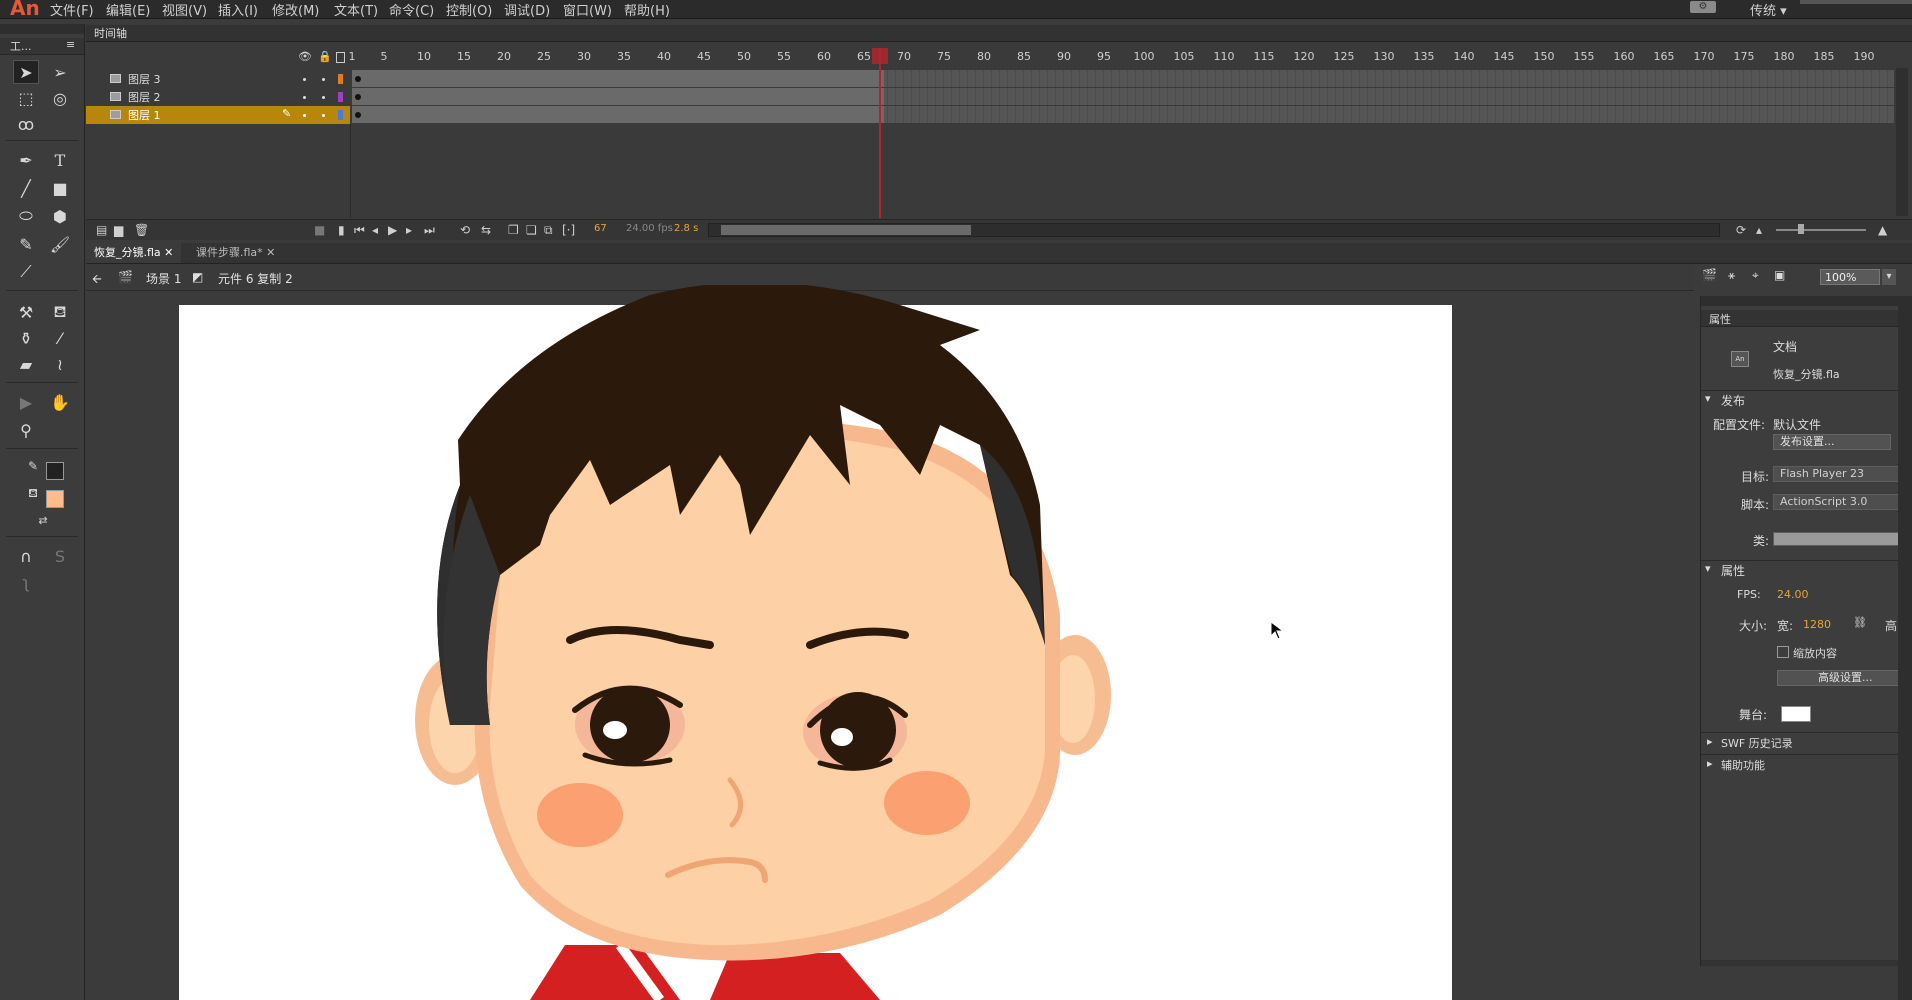 Image resolution: width=1912 pixels, height=1000 pixels. Describe the element at coordinates (60, 216) in the screenshot. I see `polystar-tool-icon: ⬢` at that location.